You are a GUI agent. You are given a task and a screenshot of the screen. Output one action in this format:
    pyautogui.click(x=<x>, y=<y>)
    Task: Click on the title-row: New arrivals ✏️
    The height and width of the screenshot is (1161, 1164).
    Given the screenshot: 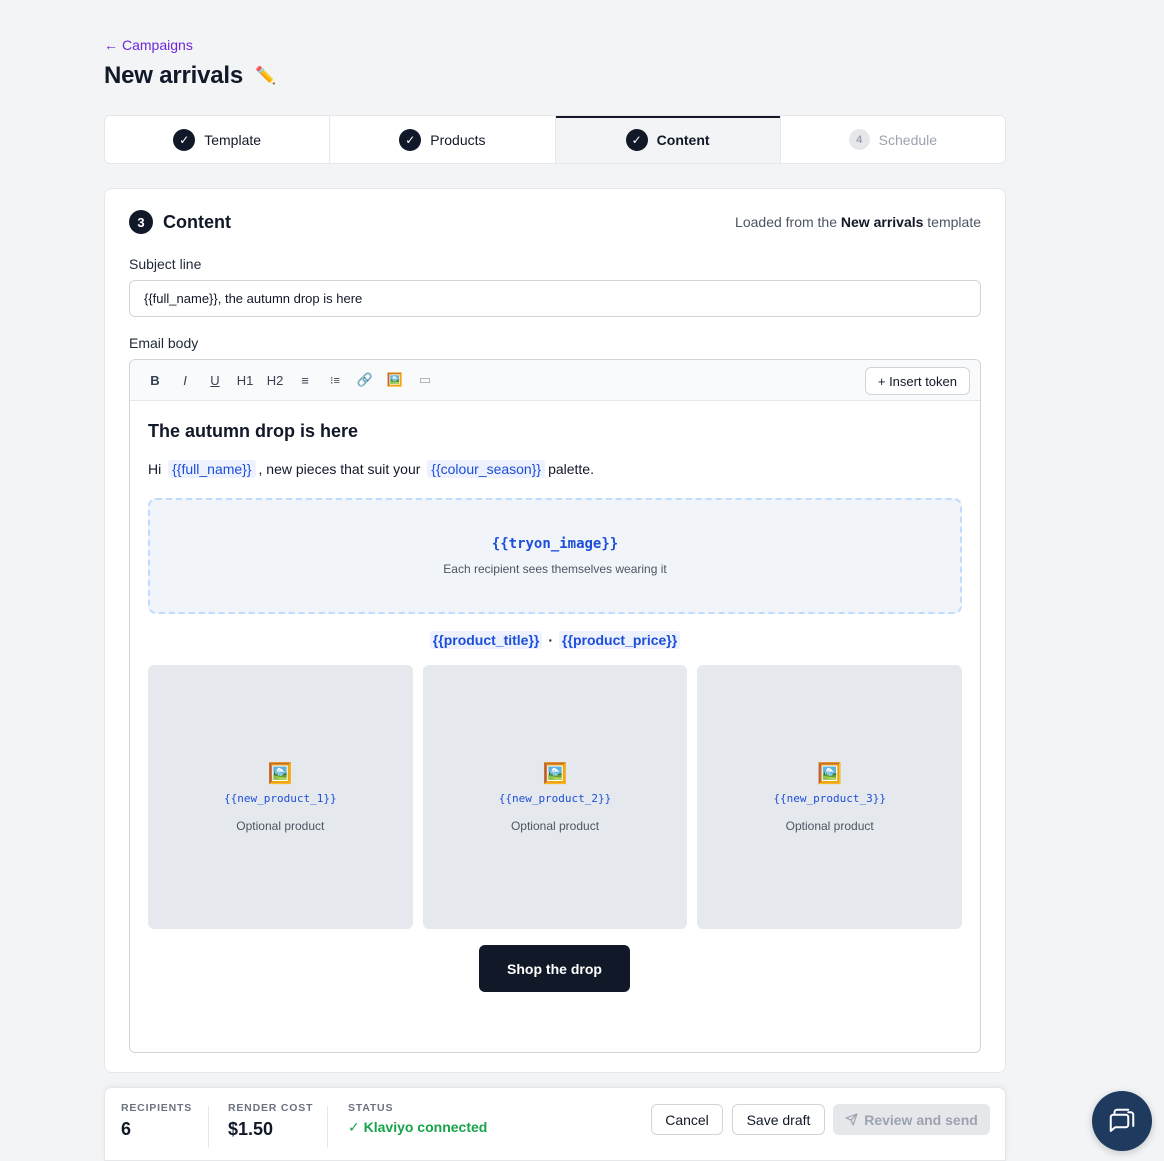 What is the action you would take?
    pyautogui.click(x=190, y=76)
    